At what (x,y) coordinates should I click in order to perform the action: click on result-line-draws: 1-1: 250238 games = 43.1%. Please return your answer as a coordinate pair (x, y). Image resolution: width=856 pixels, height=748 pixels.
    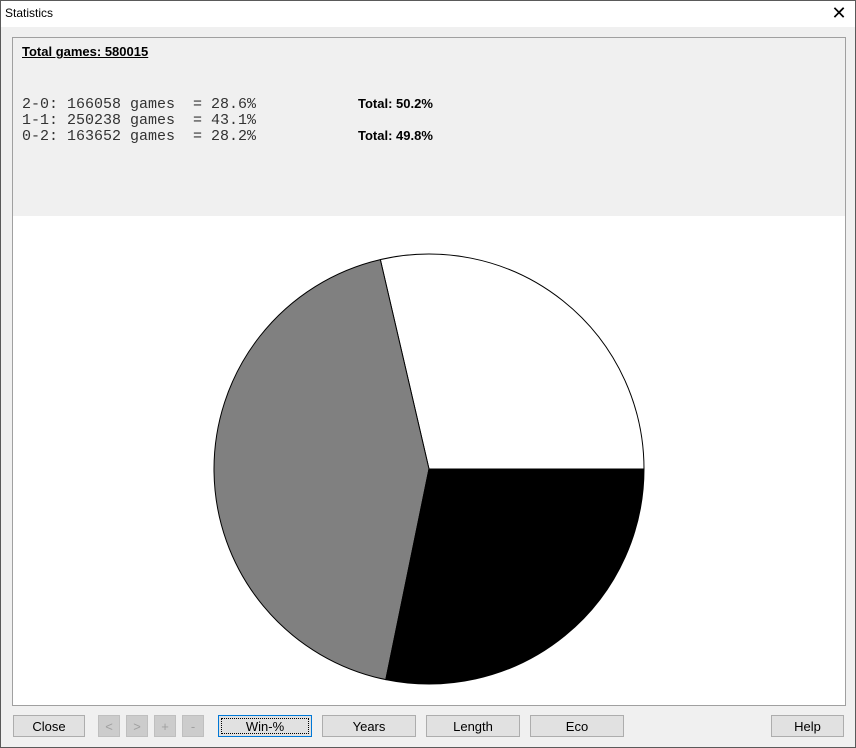
    Looking at the image, I should click on (139, 120).